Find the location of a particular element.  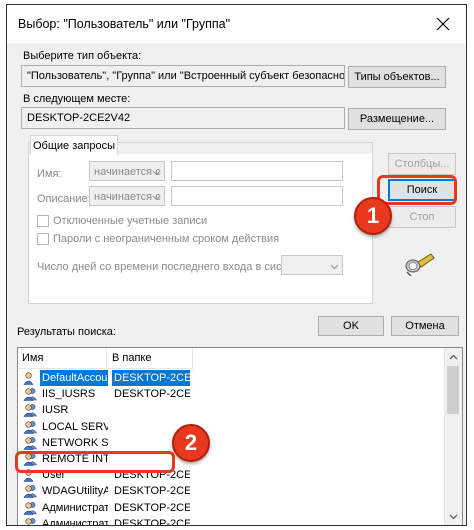

row-folder is located at coordinates (151, 410).